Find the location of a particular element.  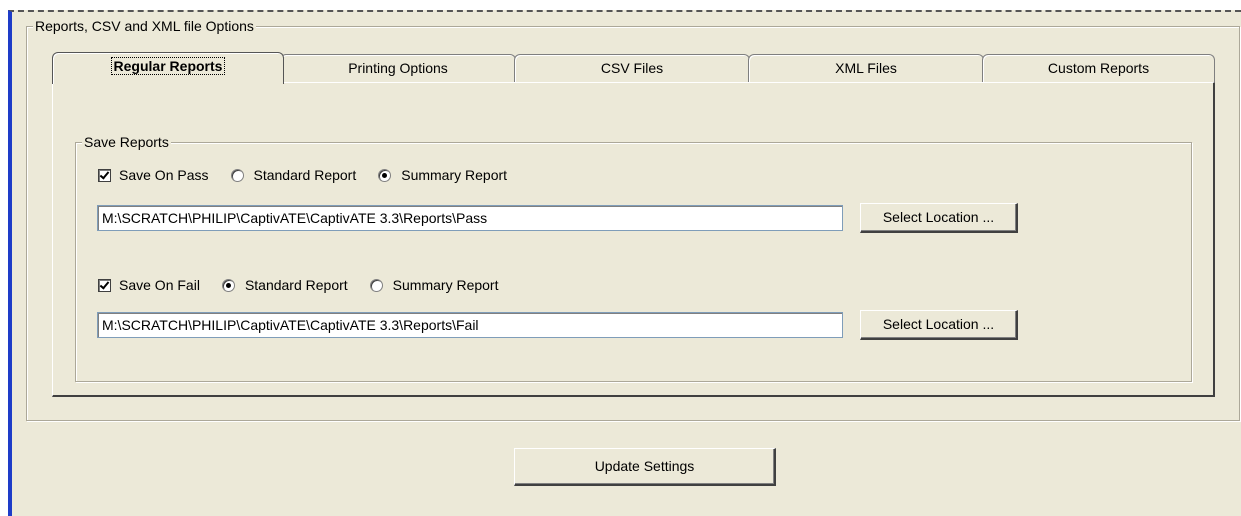

tab-label: XML Files is located at coordinates (866, 68).